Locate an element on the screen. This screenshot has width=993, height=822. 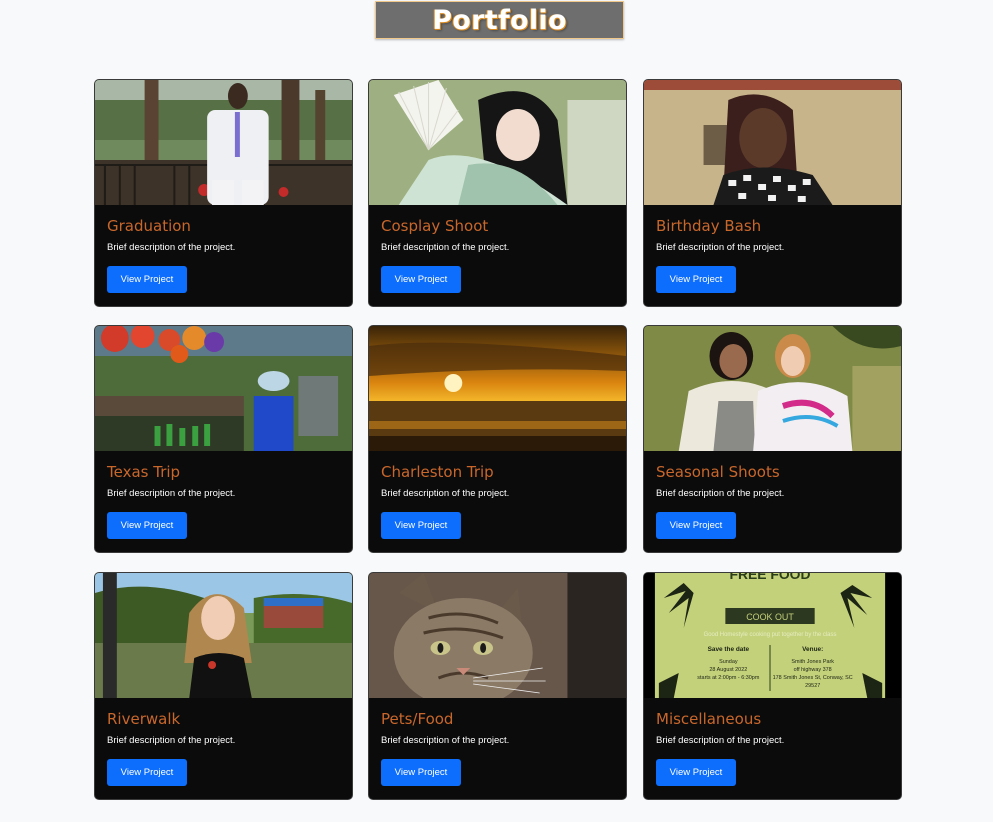
flyer-venue-address: 178 Smith Jones St, Conway, SC is located at coordinates (813, 678).